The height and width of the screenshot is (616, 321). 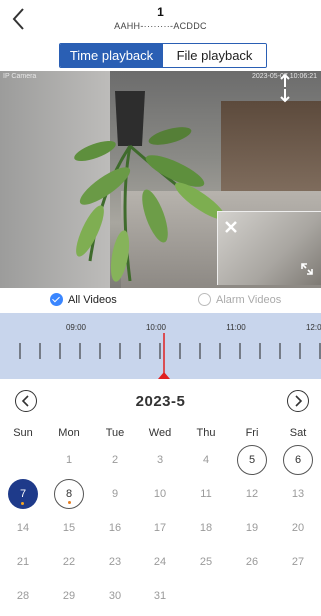 I want to click on next-month-button, so click(x=298, y=401).